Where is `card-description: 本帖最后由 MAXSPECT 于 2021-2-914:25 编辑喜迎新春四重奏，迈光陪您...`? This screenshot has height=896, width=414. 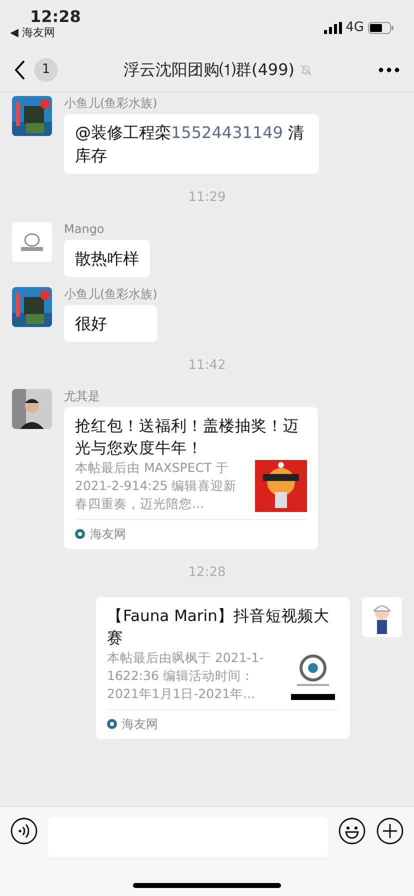
card-description: 本帖最后由 MAXSPECT 于 2021-2-914:25 编辑喜迎新春四重奏，迈光陪您... is located at coordinates (156, 486).